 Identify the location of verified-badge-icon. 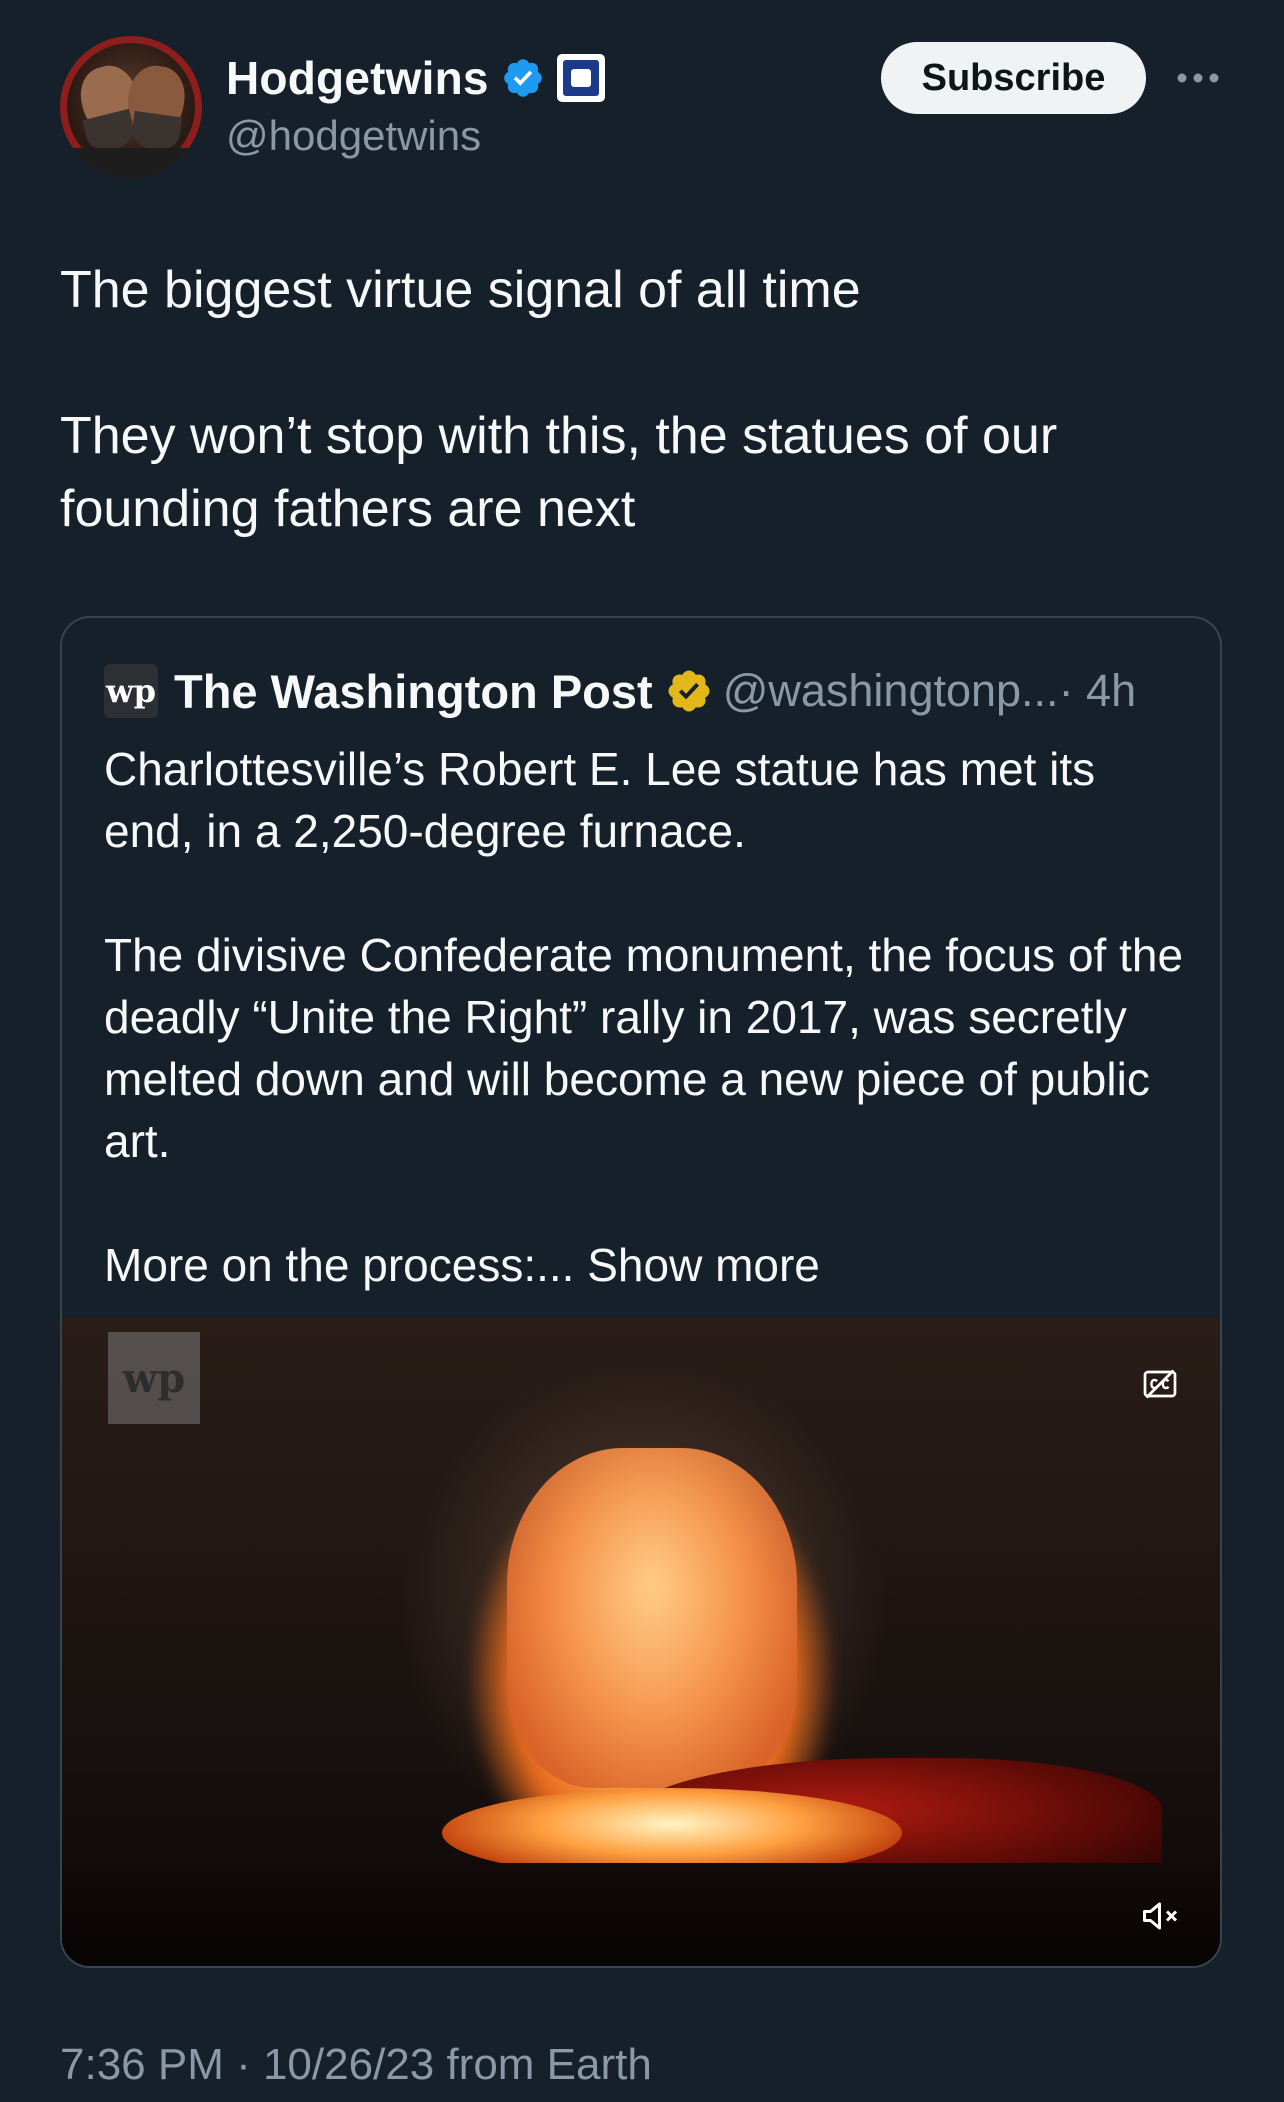
(522, 78).